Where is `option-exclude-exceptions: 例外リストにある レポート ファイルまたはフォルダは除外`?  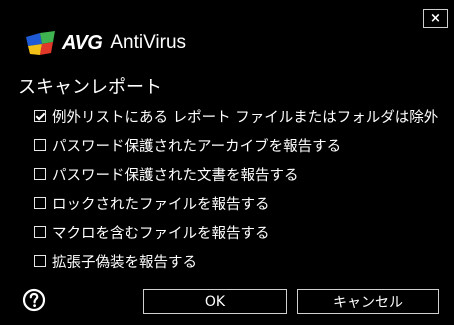 option-exclude-exceptions: 例外リストにある レポート ファイルまたはフォルダは除外 is located at coordinates (236, 116).